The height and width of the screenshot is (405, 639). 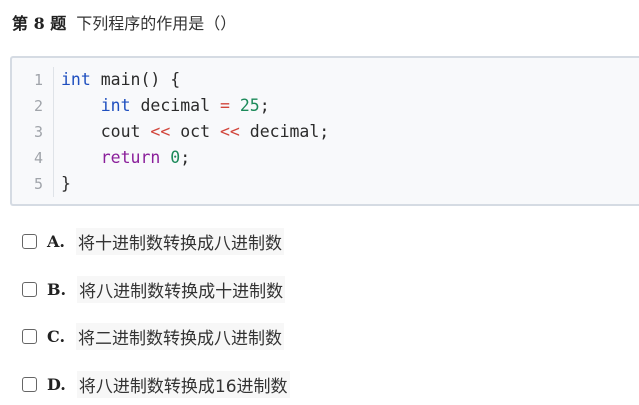 What do you see at coordinates (38, 106) in the screenshot?
I see `line-number: 2` at bounding box center [38, 106].